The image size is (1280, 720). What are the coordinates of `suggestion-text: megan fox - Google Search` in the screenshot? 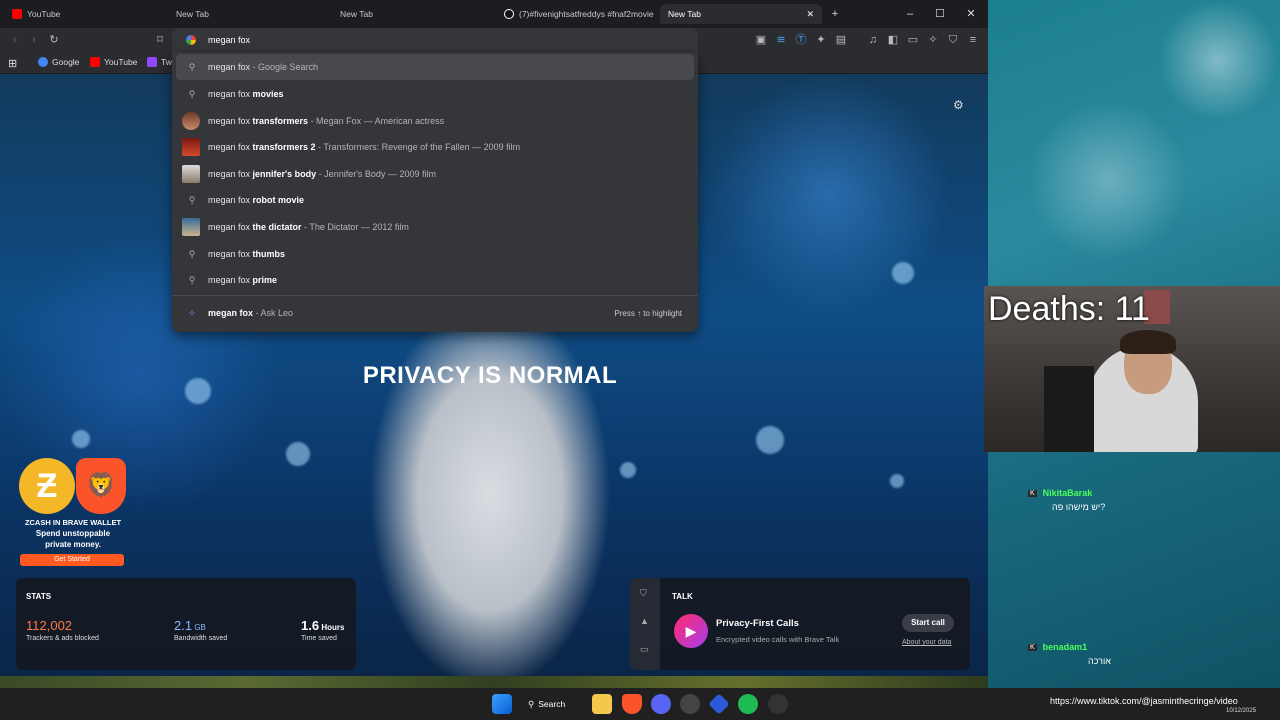 It's located at (263, 67).